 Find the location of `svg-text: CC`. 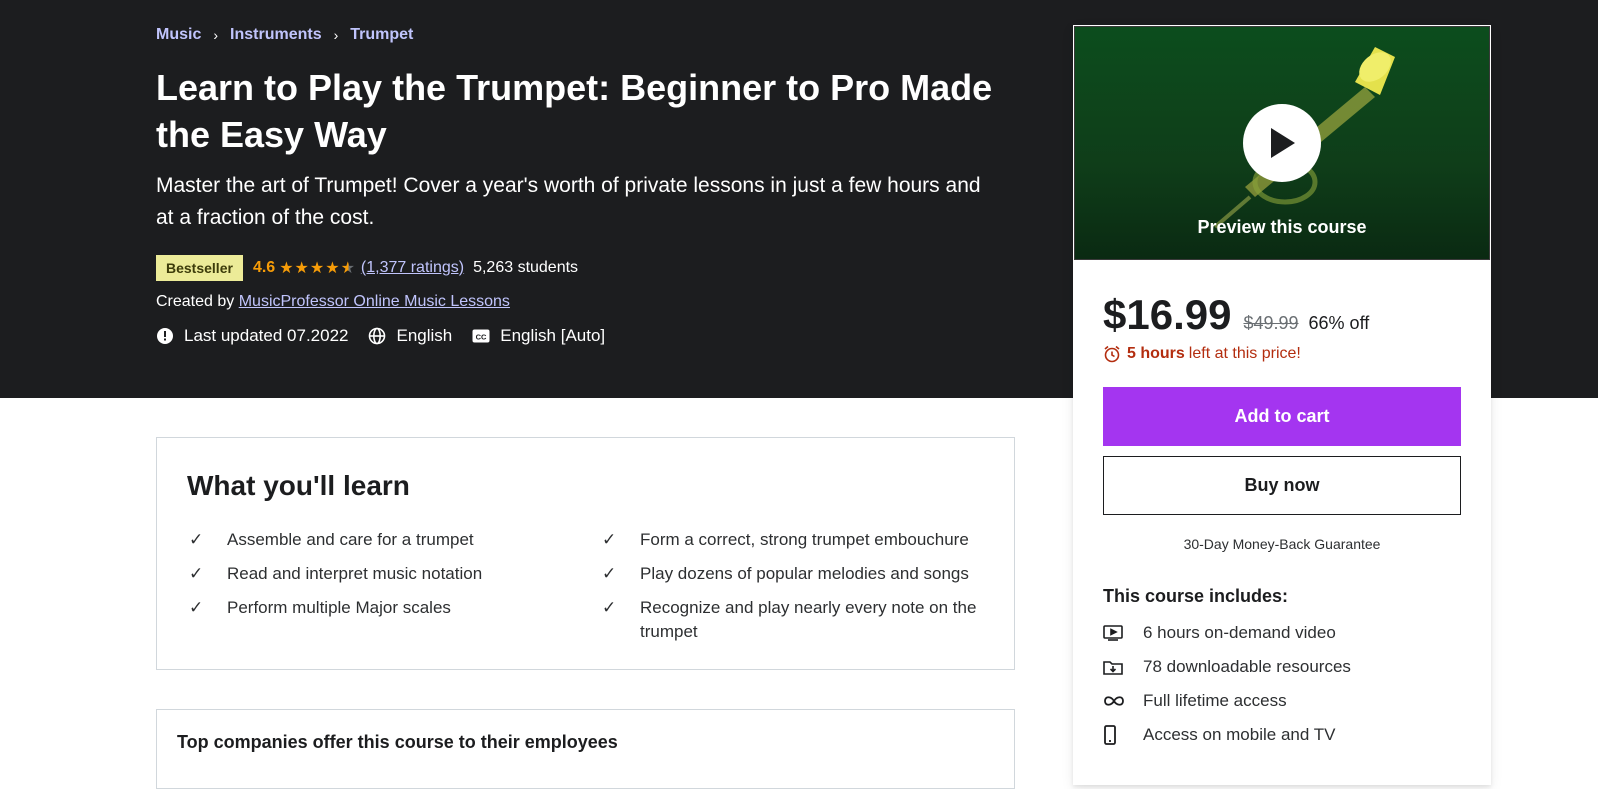

svg-text: CC is located at coordinates (481, 337).